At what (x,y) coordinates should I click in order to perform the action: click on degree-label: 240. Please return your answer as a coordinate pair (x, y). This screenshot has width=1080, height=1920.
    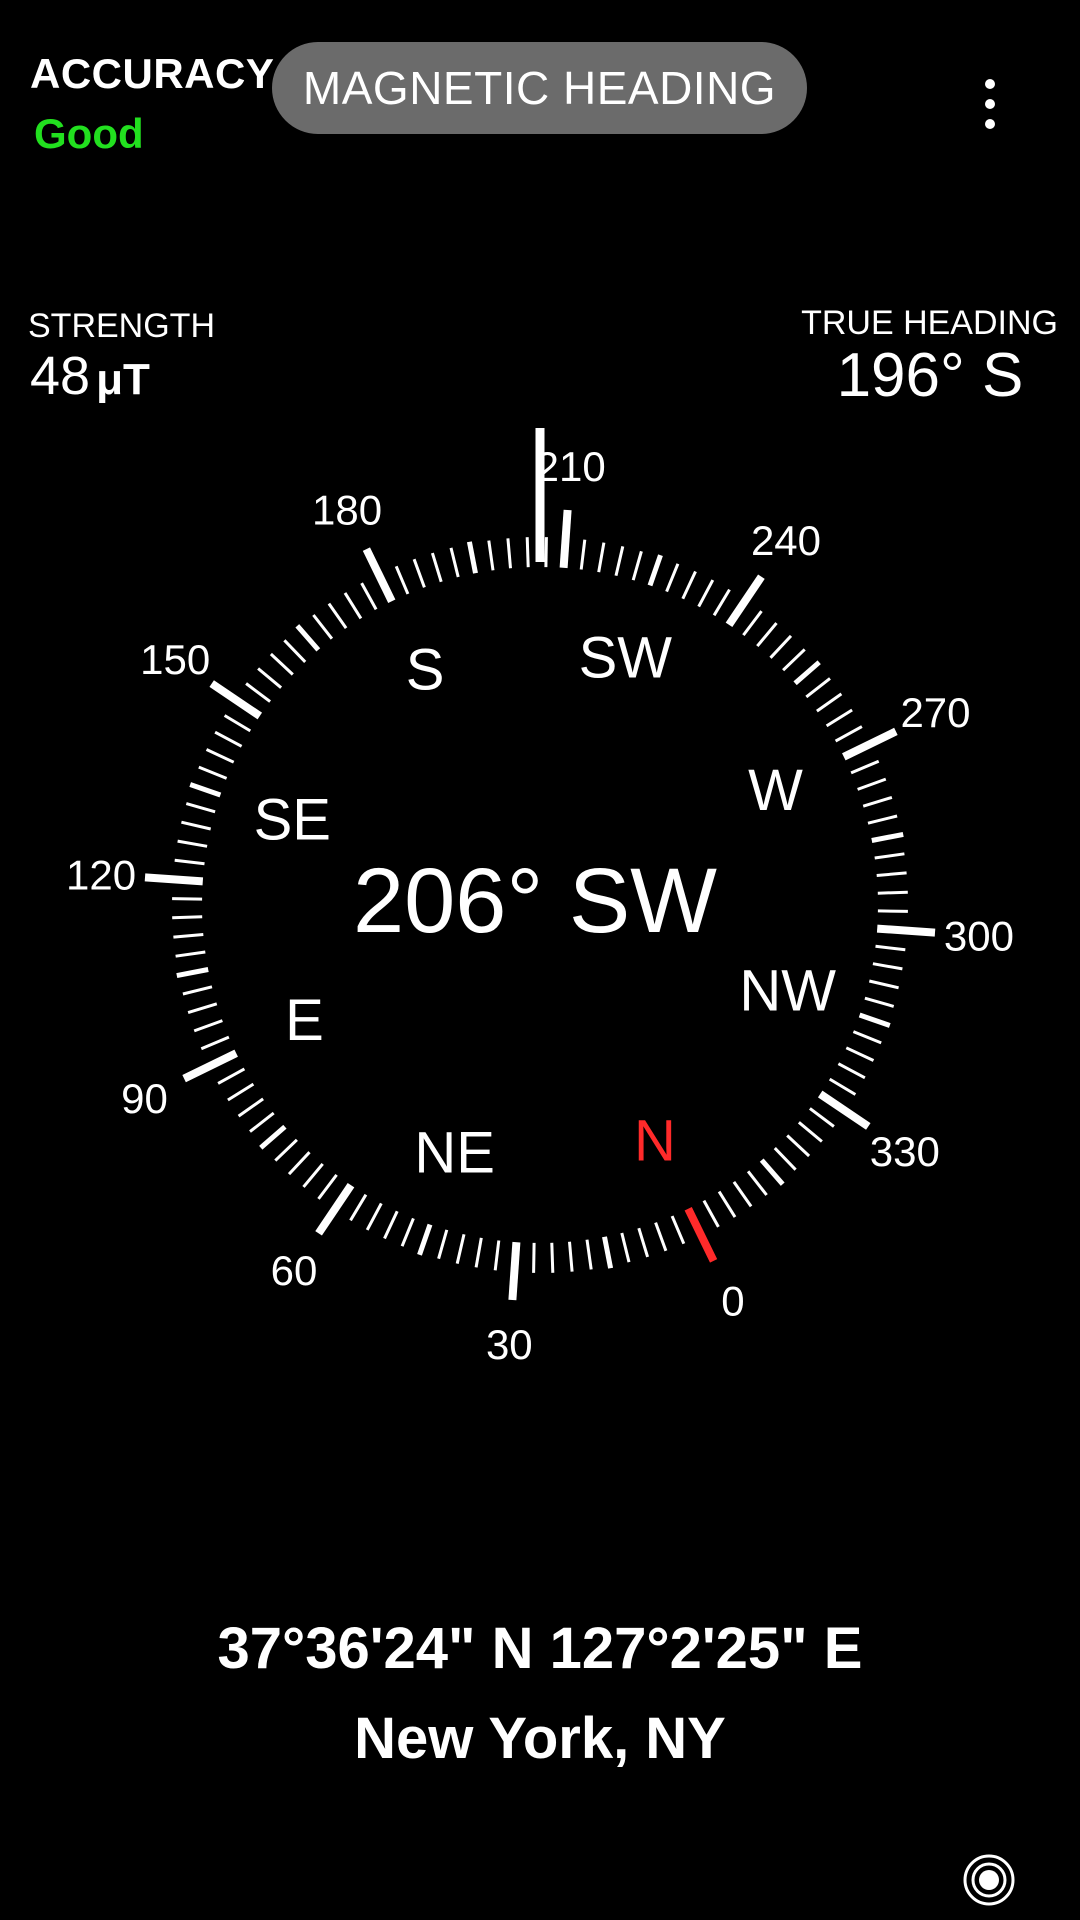
    Looking at the image, I should click on (786, 540).